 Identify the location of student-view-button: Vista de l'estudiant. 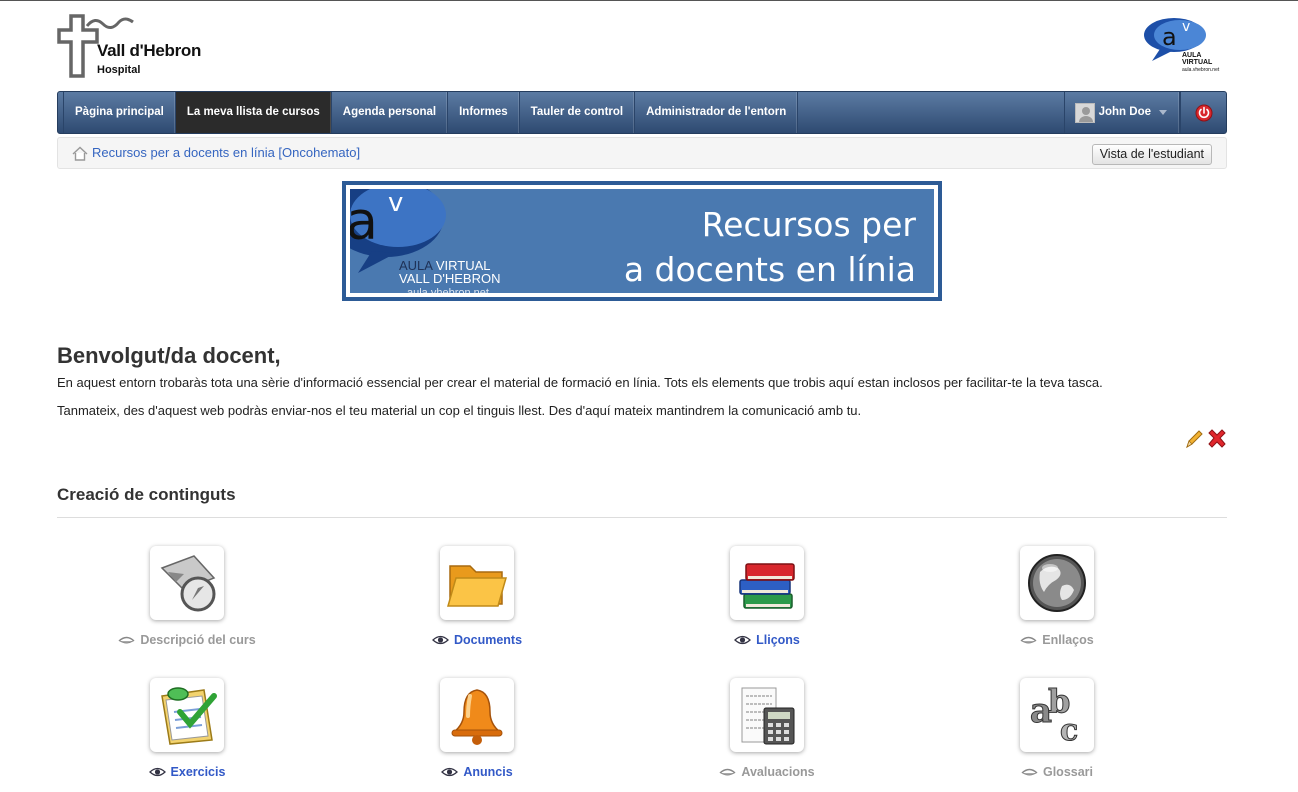
(1151, 154).